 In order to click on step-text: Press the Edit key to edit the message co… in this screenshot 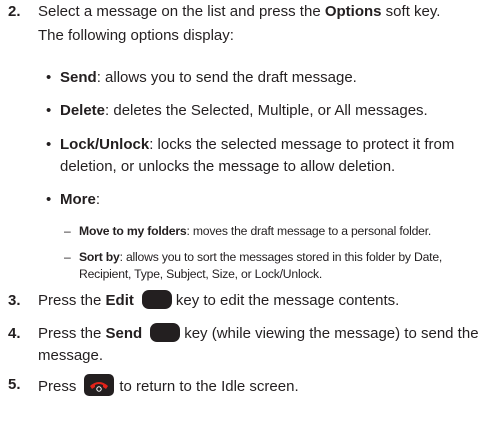, I will do `click(219, 299)`.